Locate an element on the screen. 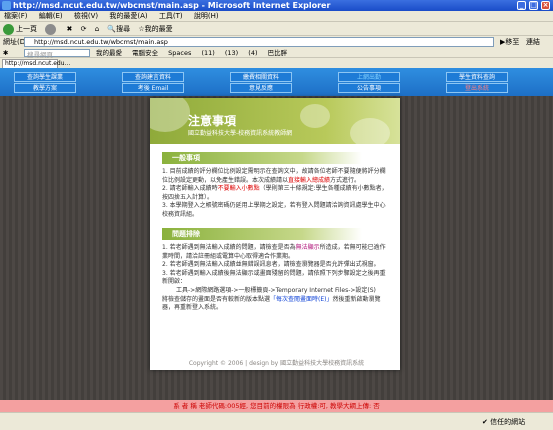 The width and height of the screenshot is (553, 430). back-button: 上一頁 is located at coordinates (20, 29).